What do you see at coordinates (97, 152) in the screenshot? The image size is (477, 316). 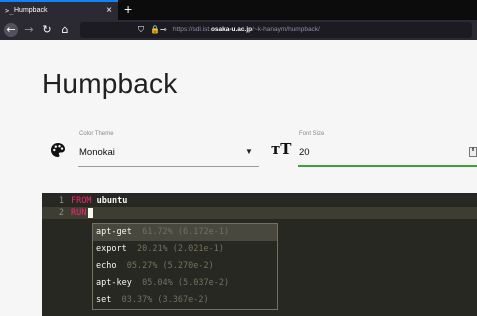 I see `color-theme-select: Monokai` at bounding box center [97, 152].